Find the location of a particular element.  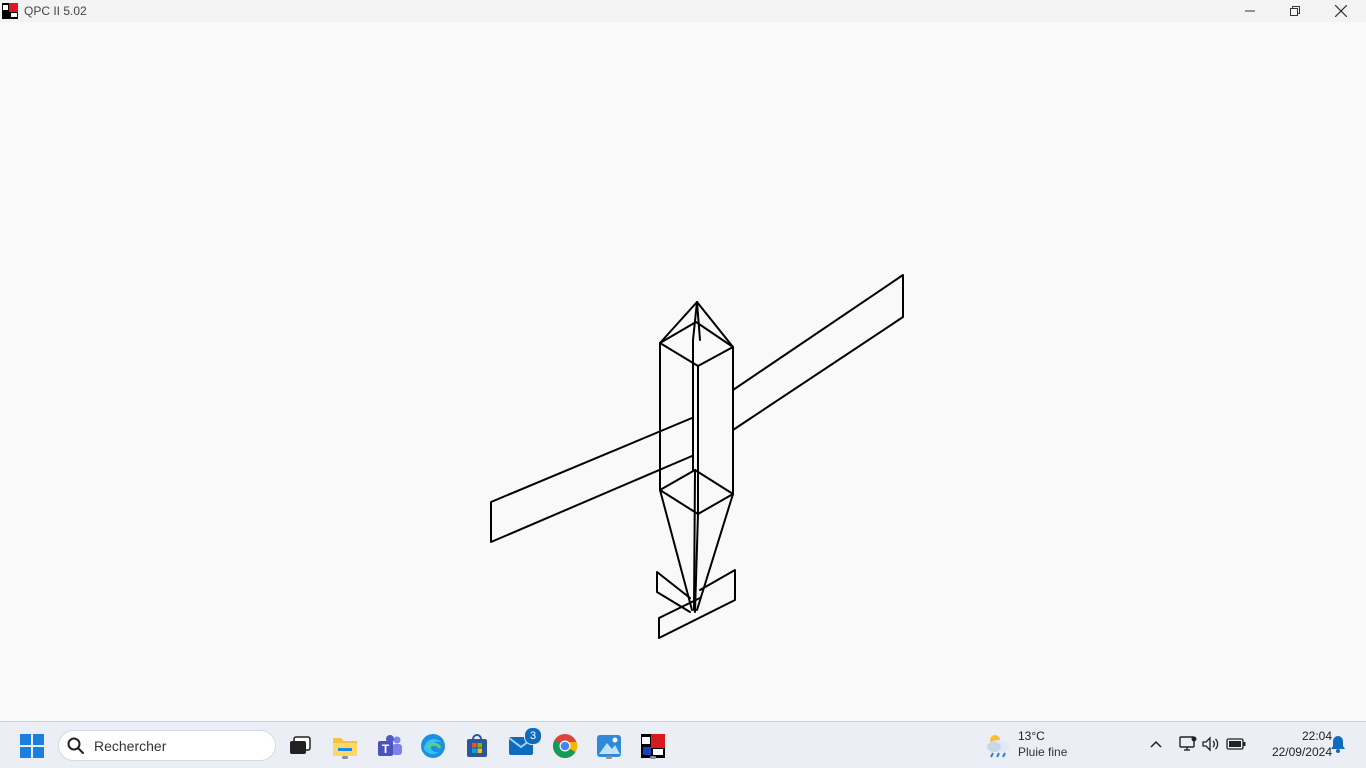

right-tail-fin is located at coordinates (697, 604).